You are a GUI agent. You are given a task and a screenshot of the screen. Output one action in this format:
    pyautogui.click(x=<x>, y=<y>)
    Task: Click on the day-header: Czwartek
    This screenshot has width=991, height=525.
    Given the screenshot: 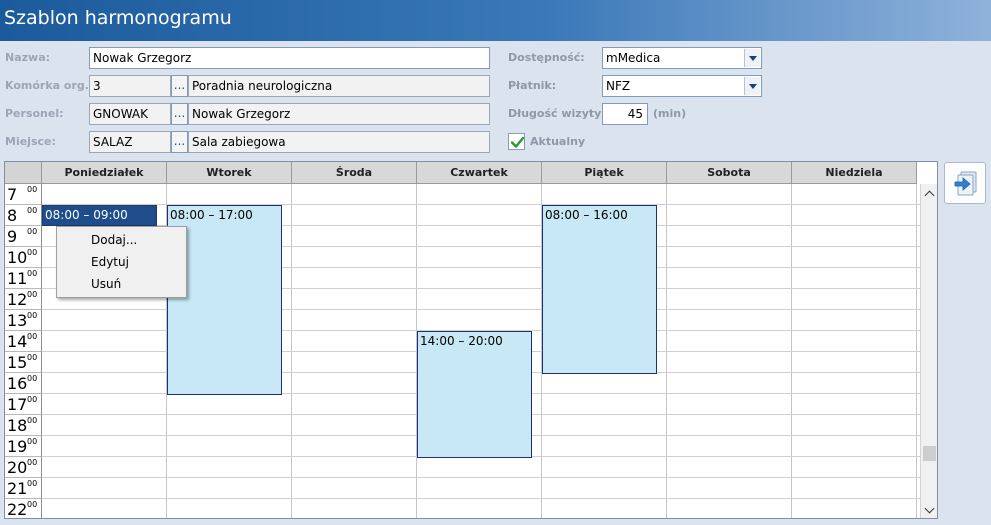 What is the action you would take?
    pyautogui.click(x=479, y=173)
    